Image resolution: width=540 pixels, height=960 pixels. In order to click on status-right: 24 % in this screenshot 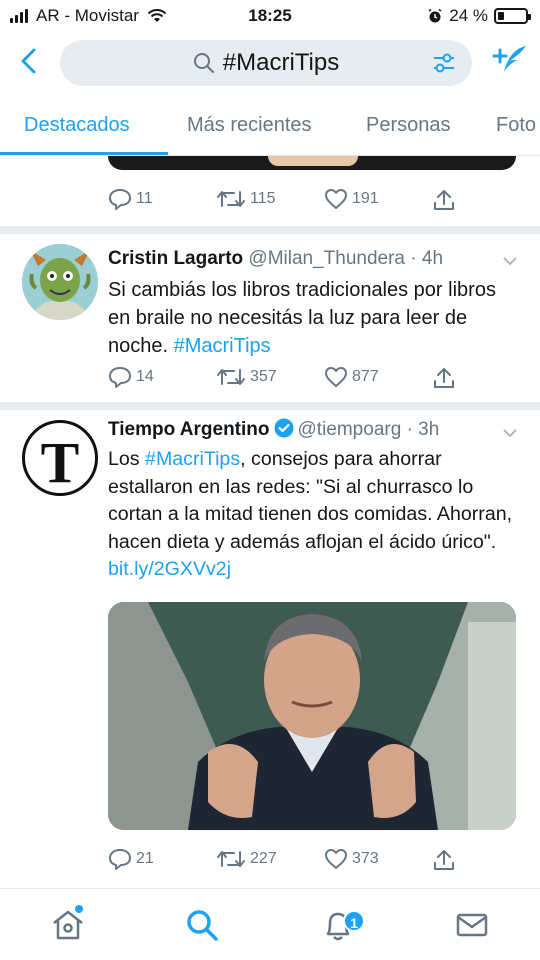, I will do `click(479, 16)`.